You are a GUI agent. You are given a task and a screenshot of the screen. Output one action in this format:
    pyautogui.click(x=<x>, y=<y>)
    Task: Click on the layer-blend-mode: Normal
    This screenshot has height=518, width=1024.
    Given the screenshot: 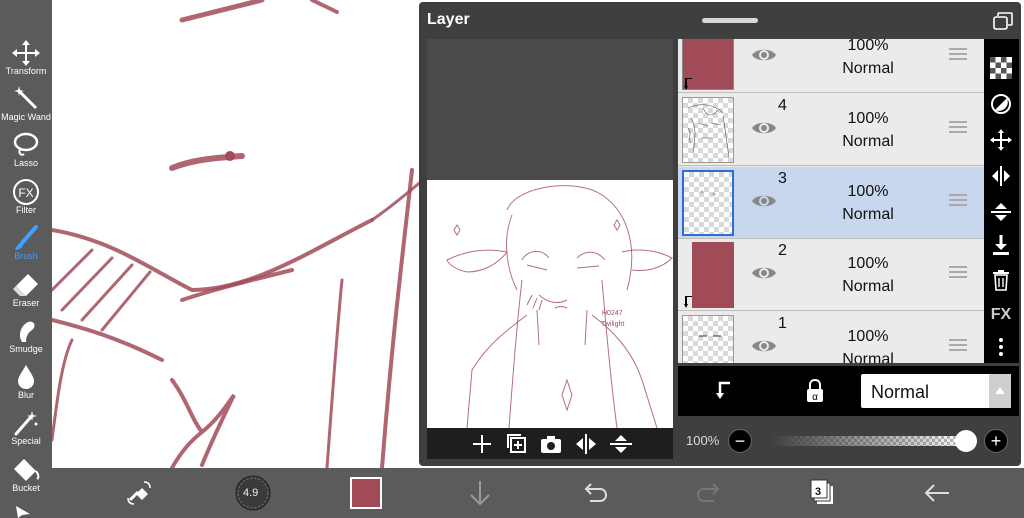 What is the action you would take?
    pyautogui.click(x=868, y=357)
    